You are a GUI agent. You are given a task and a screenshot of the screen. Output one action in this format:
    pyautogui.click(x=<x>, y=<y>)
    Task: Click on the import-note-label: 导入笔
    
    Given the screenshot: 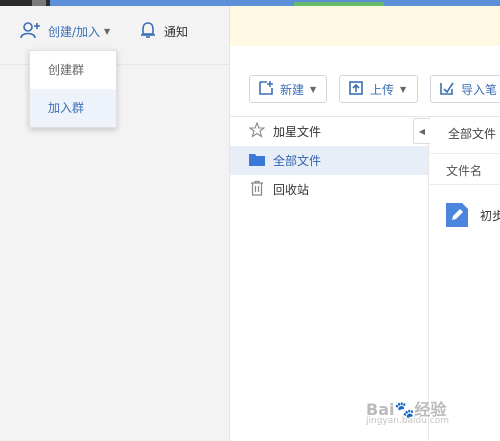 What is the action you would take?
    pyautogui.click(x=479, y=89)
    